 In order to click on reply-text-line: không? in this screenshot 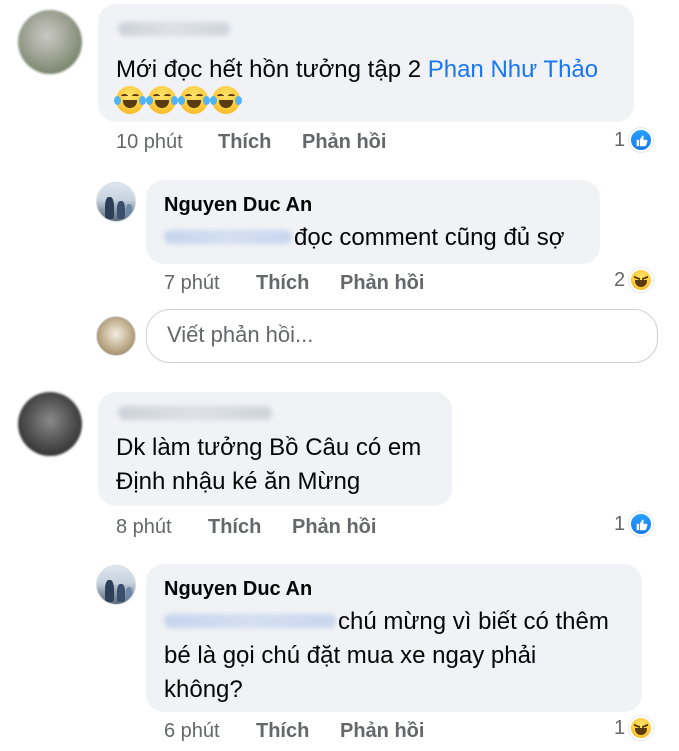, I will do `click(203, 689)`.